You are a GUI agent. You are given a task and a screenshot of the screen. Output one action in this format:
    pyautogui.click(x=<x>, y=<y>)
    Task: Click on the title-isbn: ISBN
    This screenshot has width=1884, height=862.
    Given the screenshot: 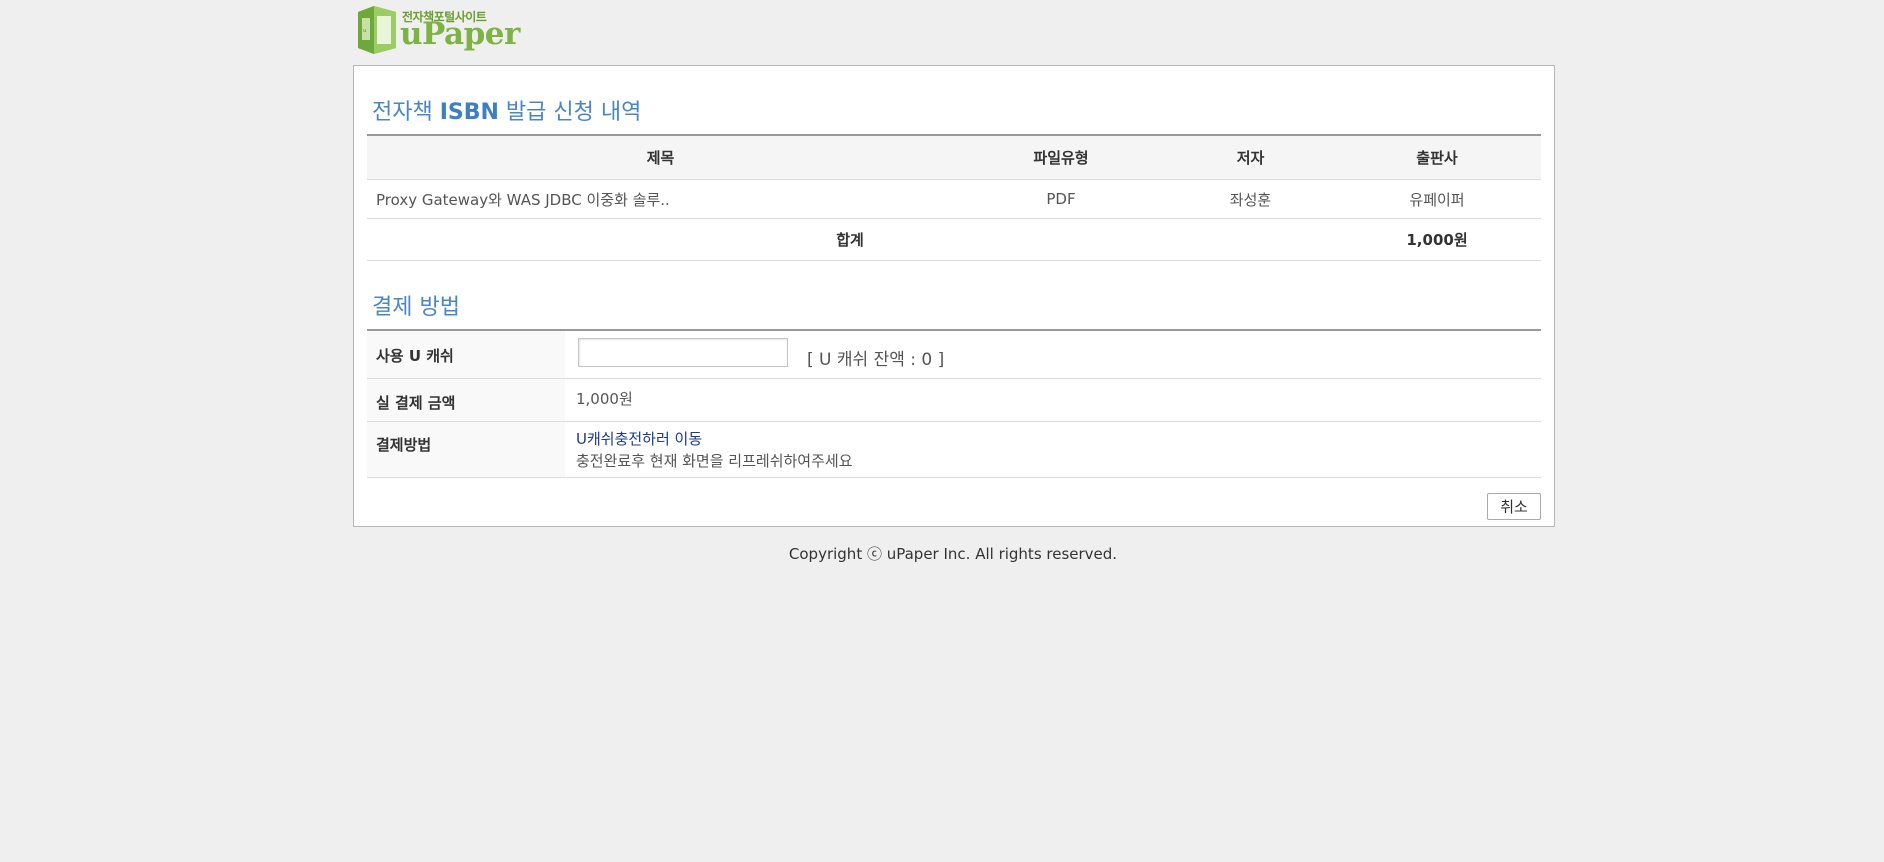 What is the action you would take?
    pyautogui.click(x=469, y=112)
    